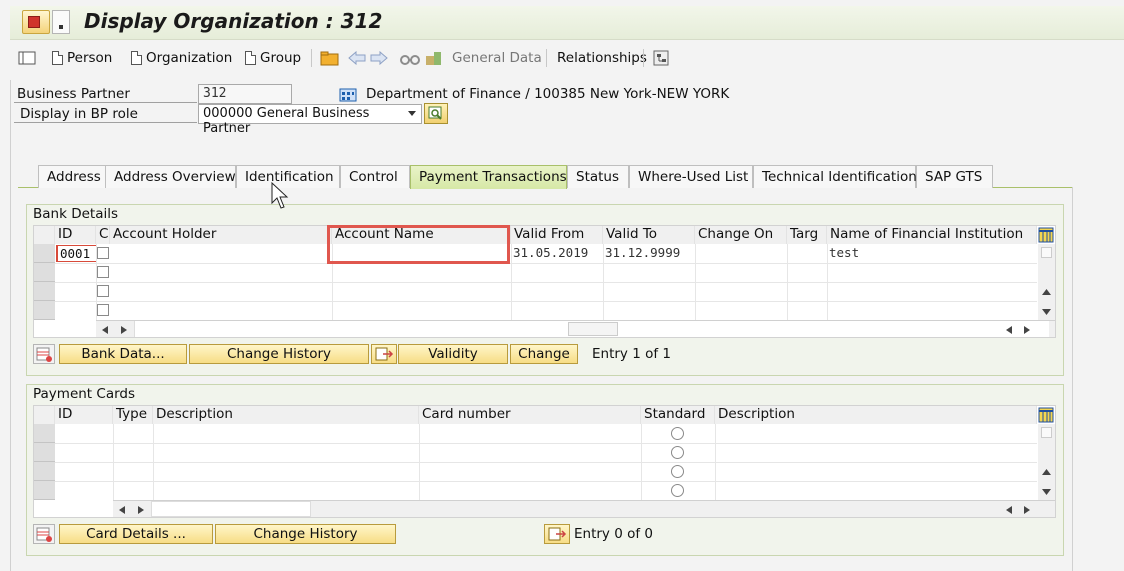 This screenshot has width=1124, height=571. What do you see at coordinates (649, 235) in the screenshot?
I see `column-header-valid-to: Valid To` at bounding box center [649, 235].